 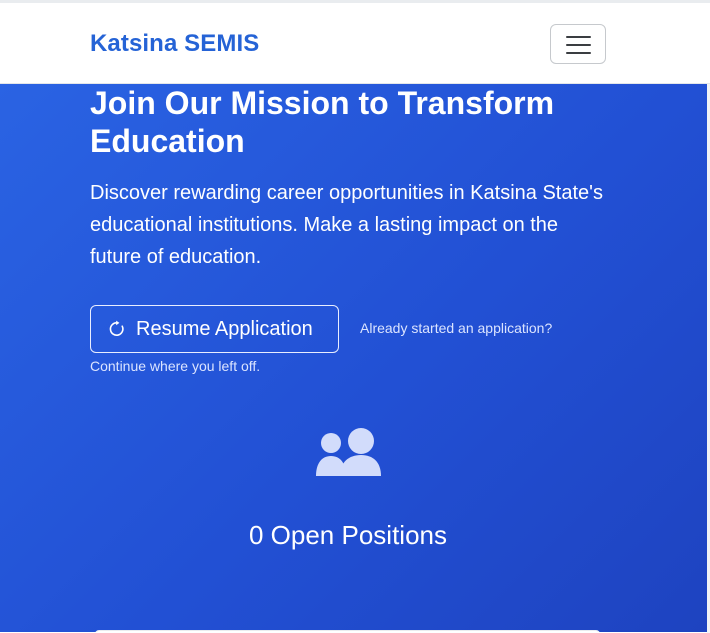 I want to click on already-started-text: Already started an application?, so click(x=456, y=328).